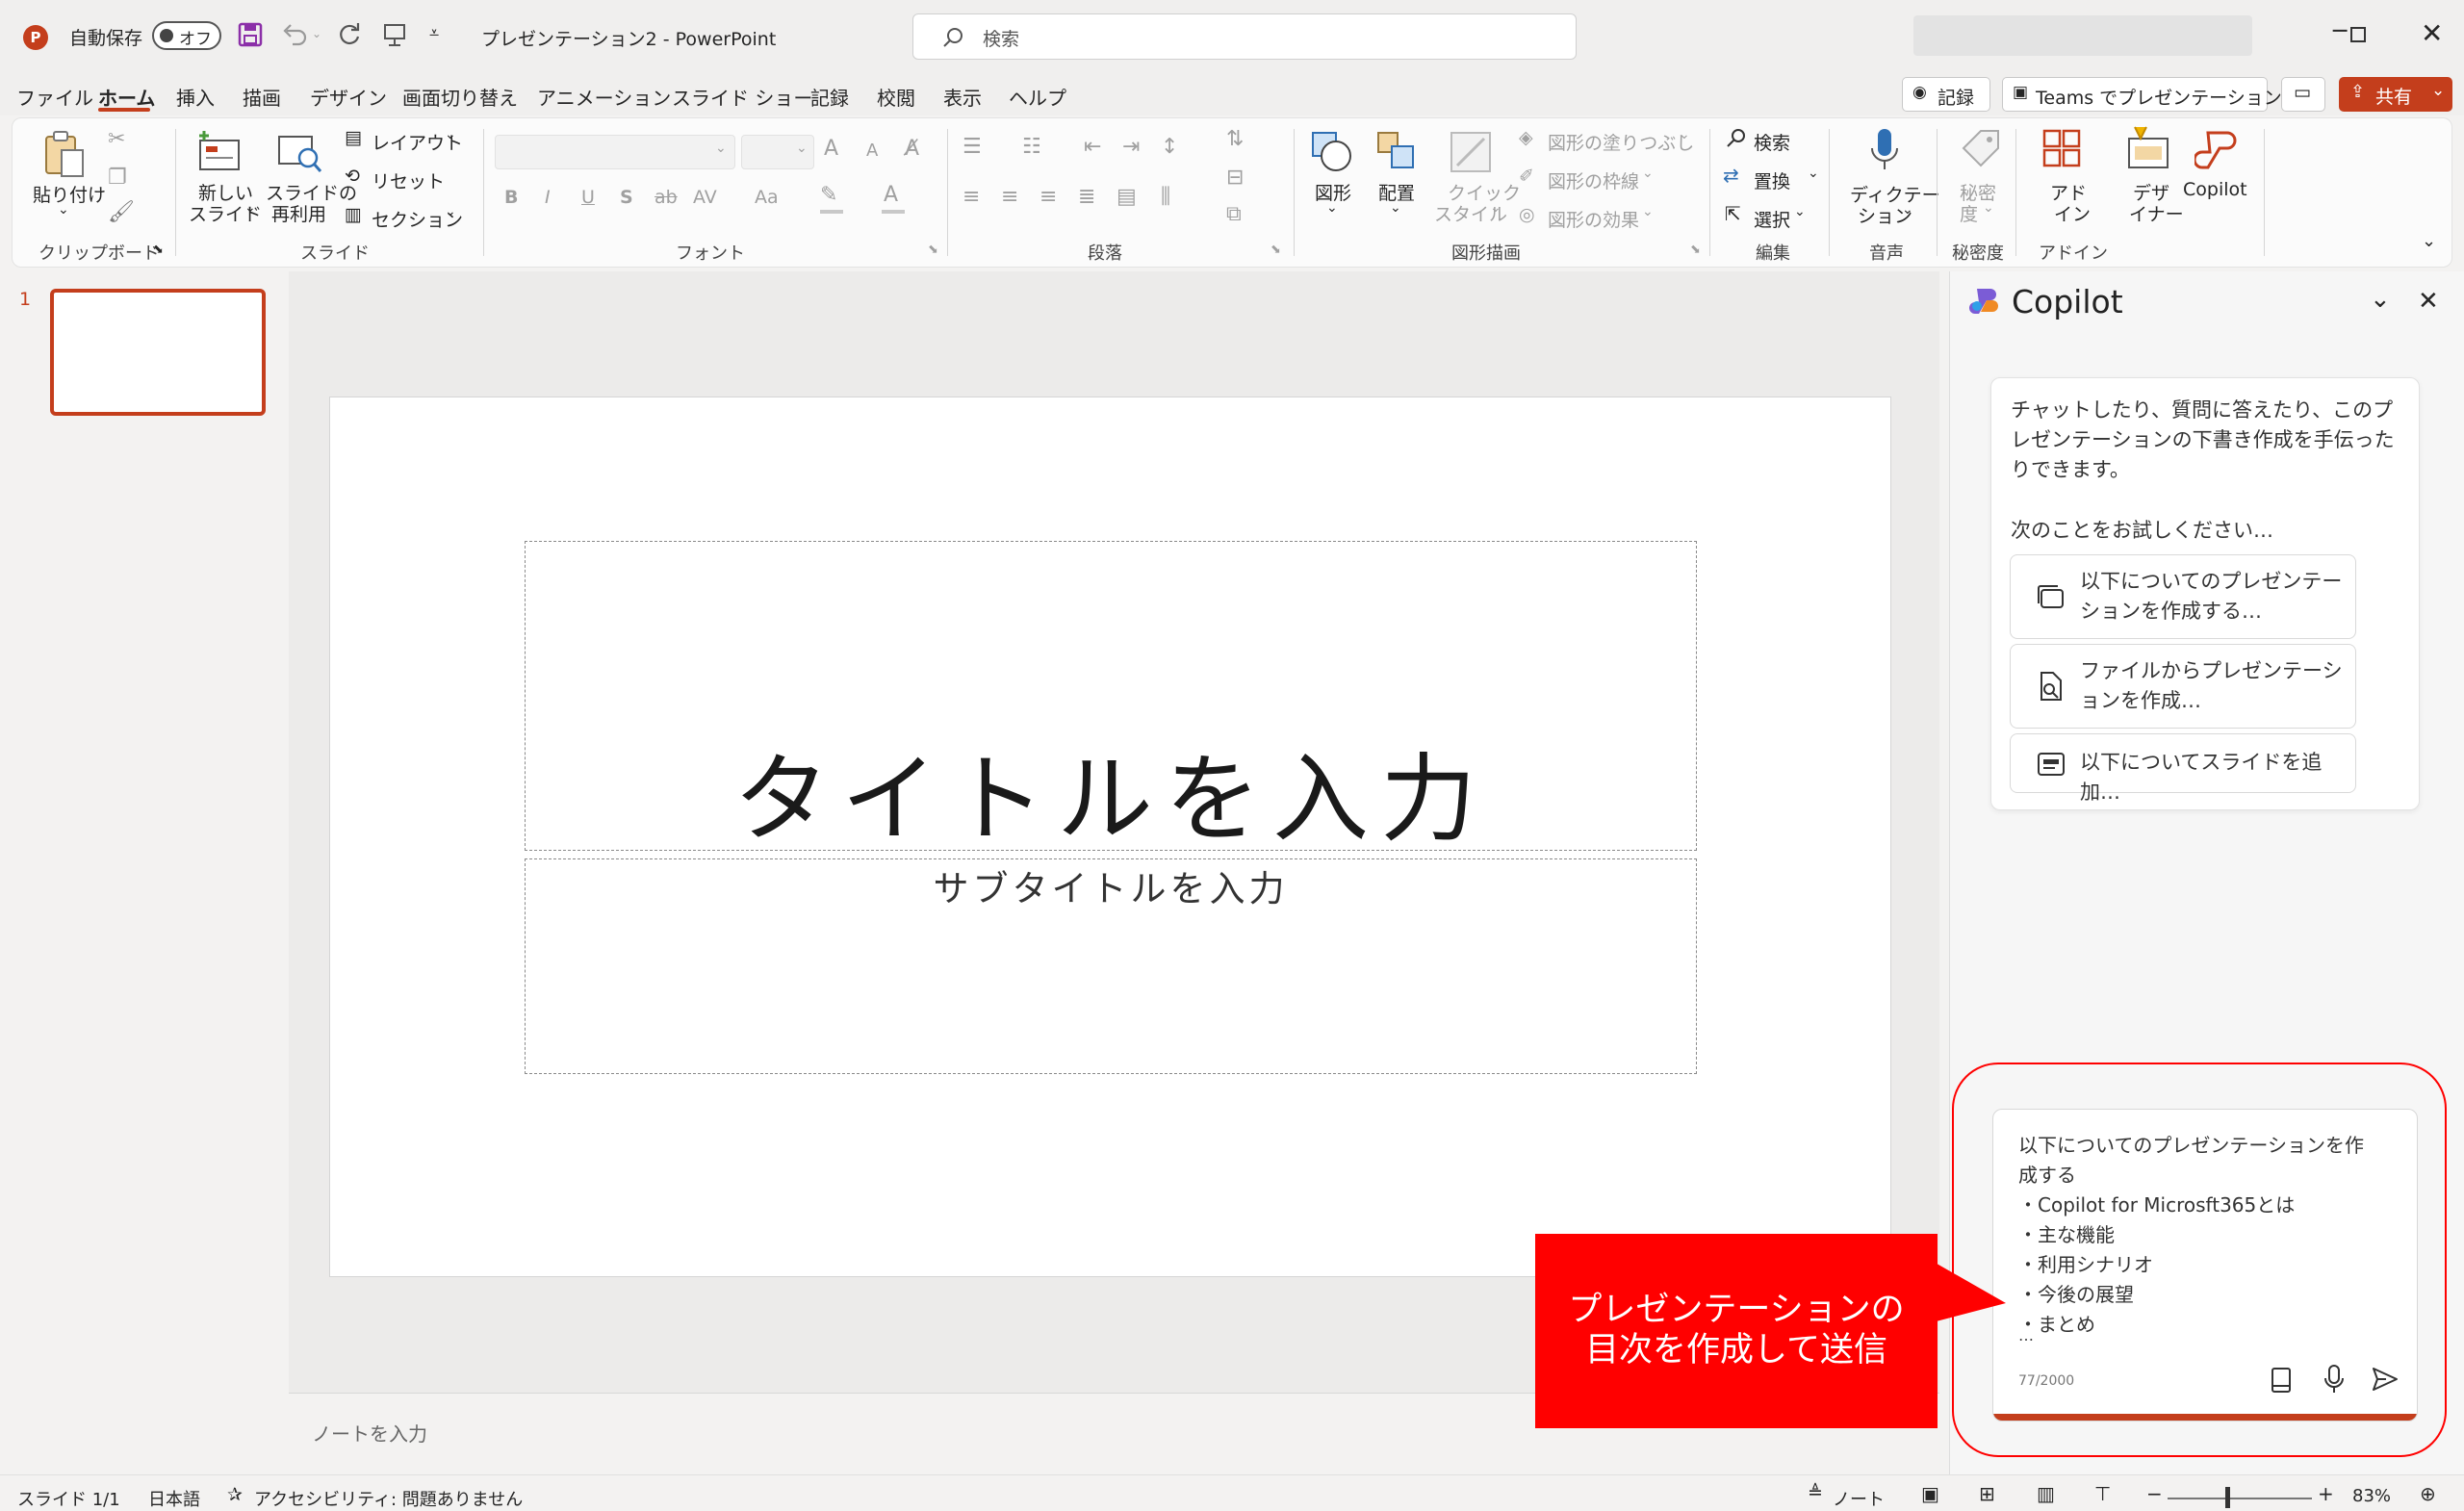 This screenshot has height=1511, width=2464. Describe the element at coordinates (126, 97) in the screenshot. I see `tab-home: ホーム` at that location.